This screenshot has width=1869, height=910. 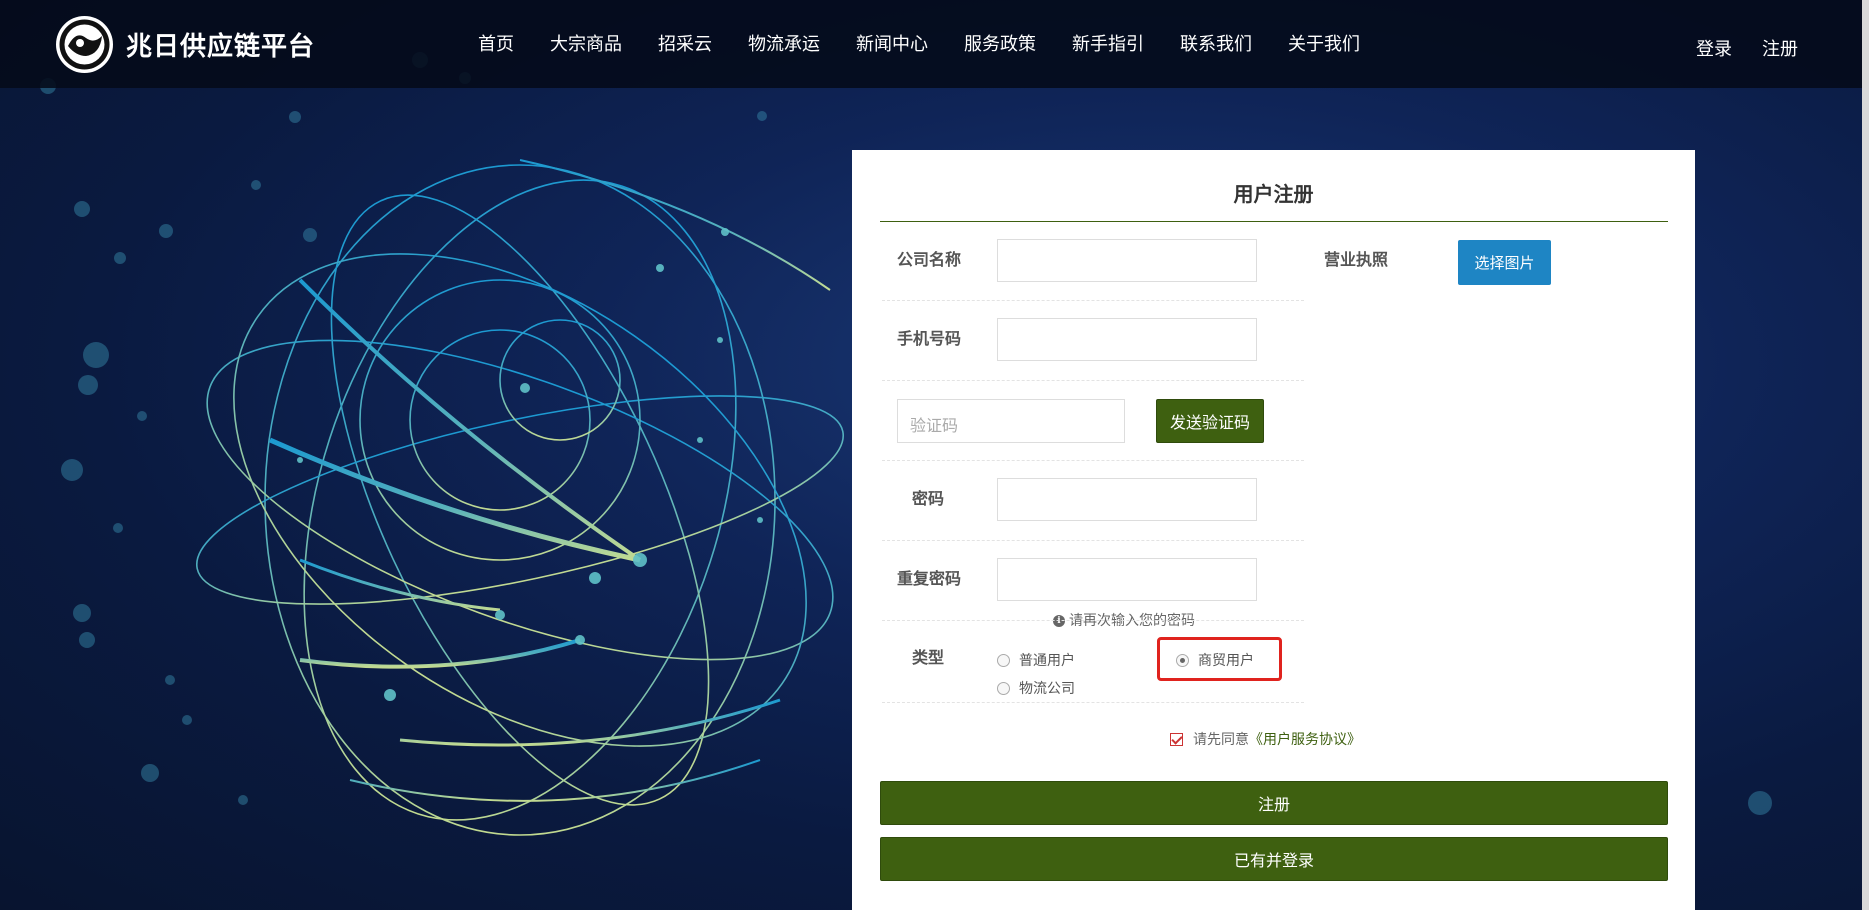 What do you see at coordinates (685, 43) in the screenshot?
I see `nav-item-procurement: 招采云` at bounding box center [685, 43].